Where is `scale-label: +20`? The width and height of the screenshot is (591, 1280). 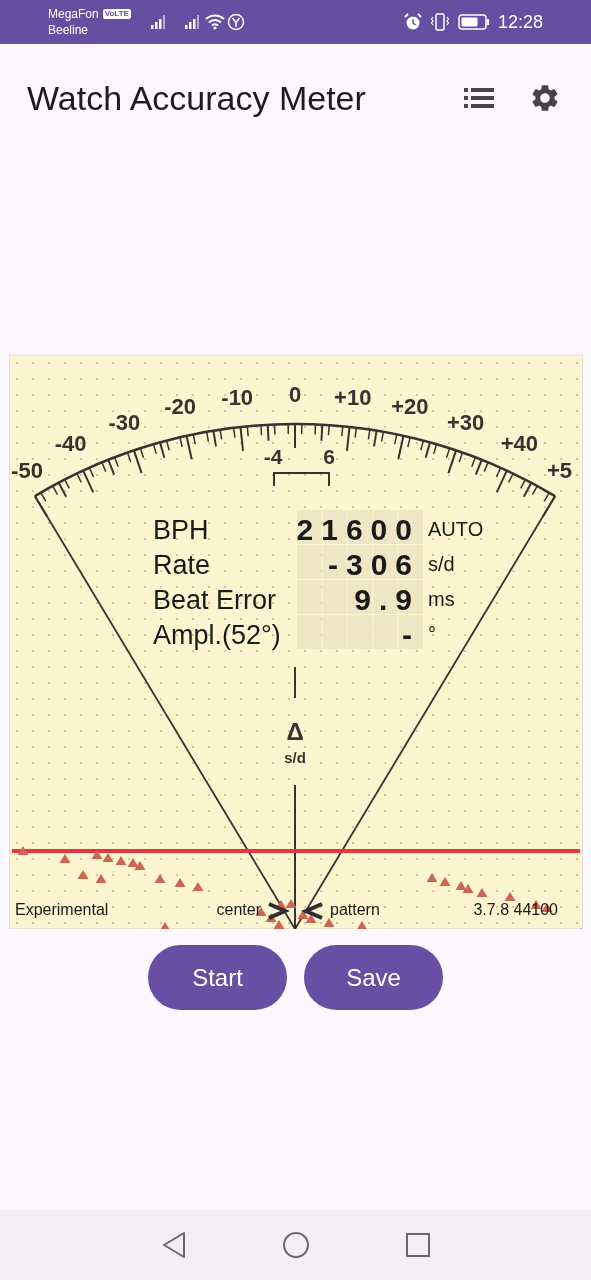 scale-label: +20 is located at coordinates (410, 407).